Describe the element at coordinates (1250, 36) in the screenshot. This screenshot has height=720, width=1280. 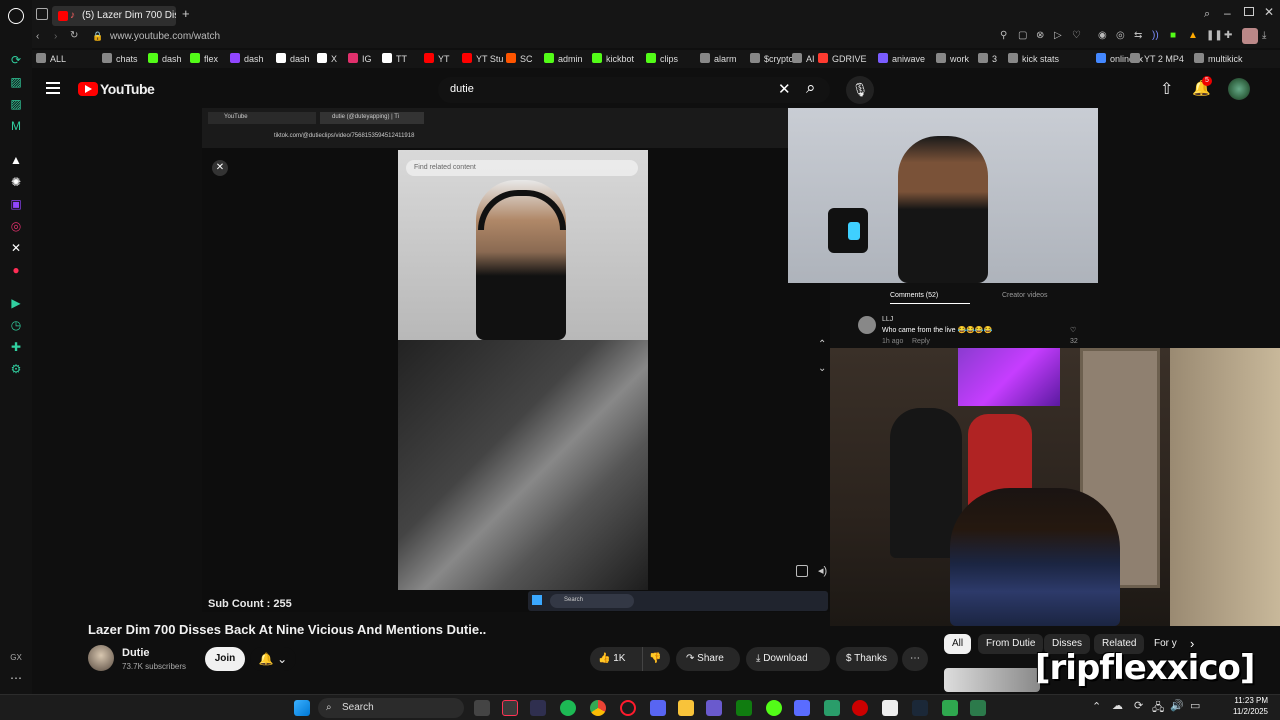
I see `profile-avatar` at that location.